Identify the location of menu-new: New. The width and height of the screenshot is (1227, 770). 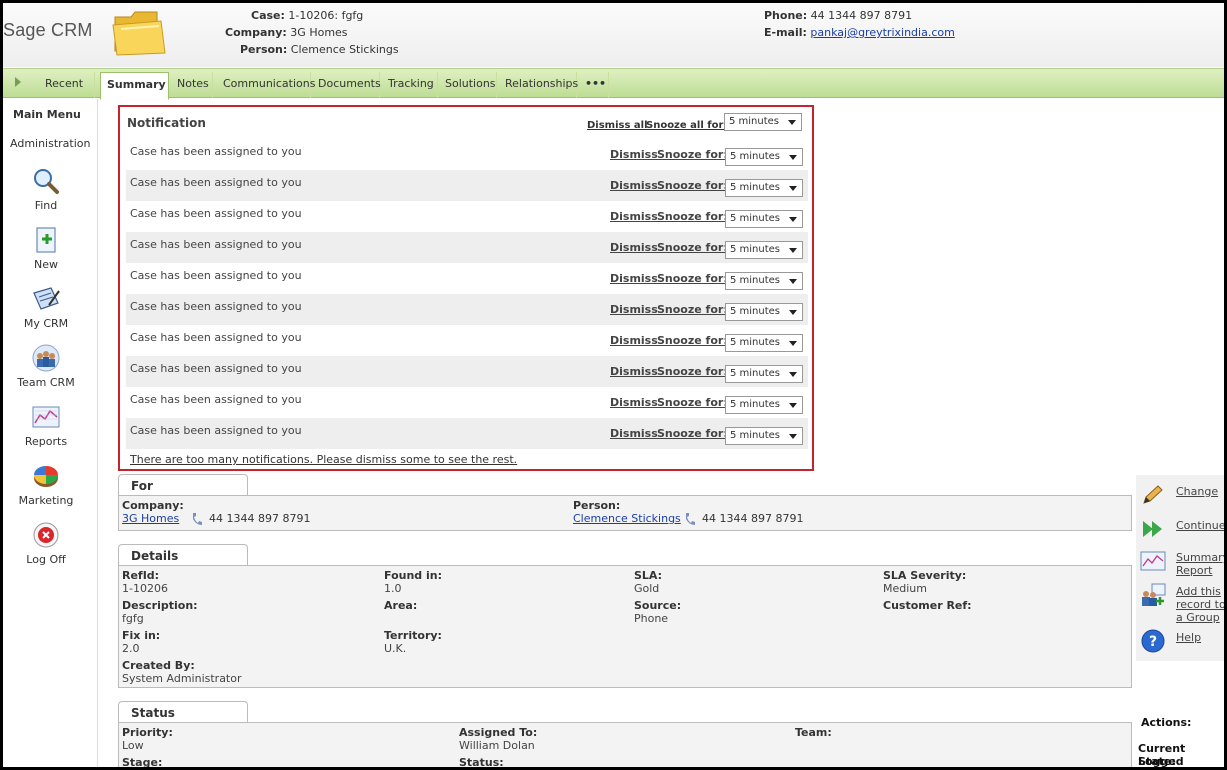
(46, 248).